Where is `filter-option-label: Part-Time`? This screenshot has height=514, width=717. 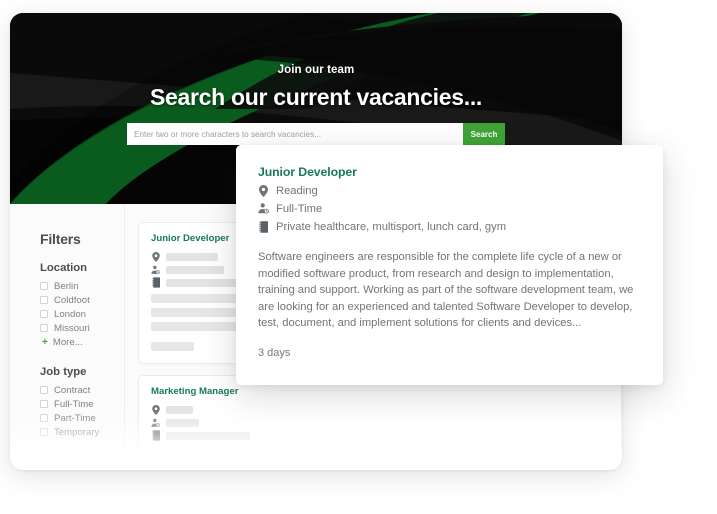
filter-option-label: Part-Time is located at coordinates (75, 418).